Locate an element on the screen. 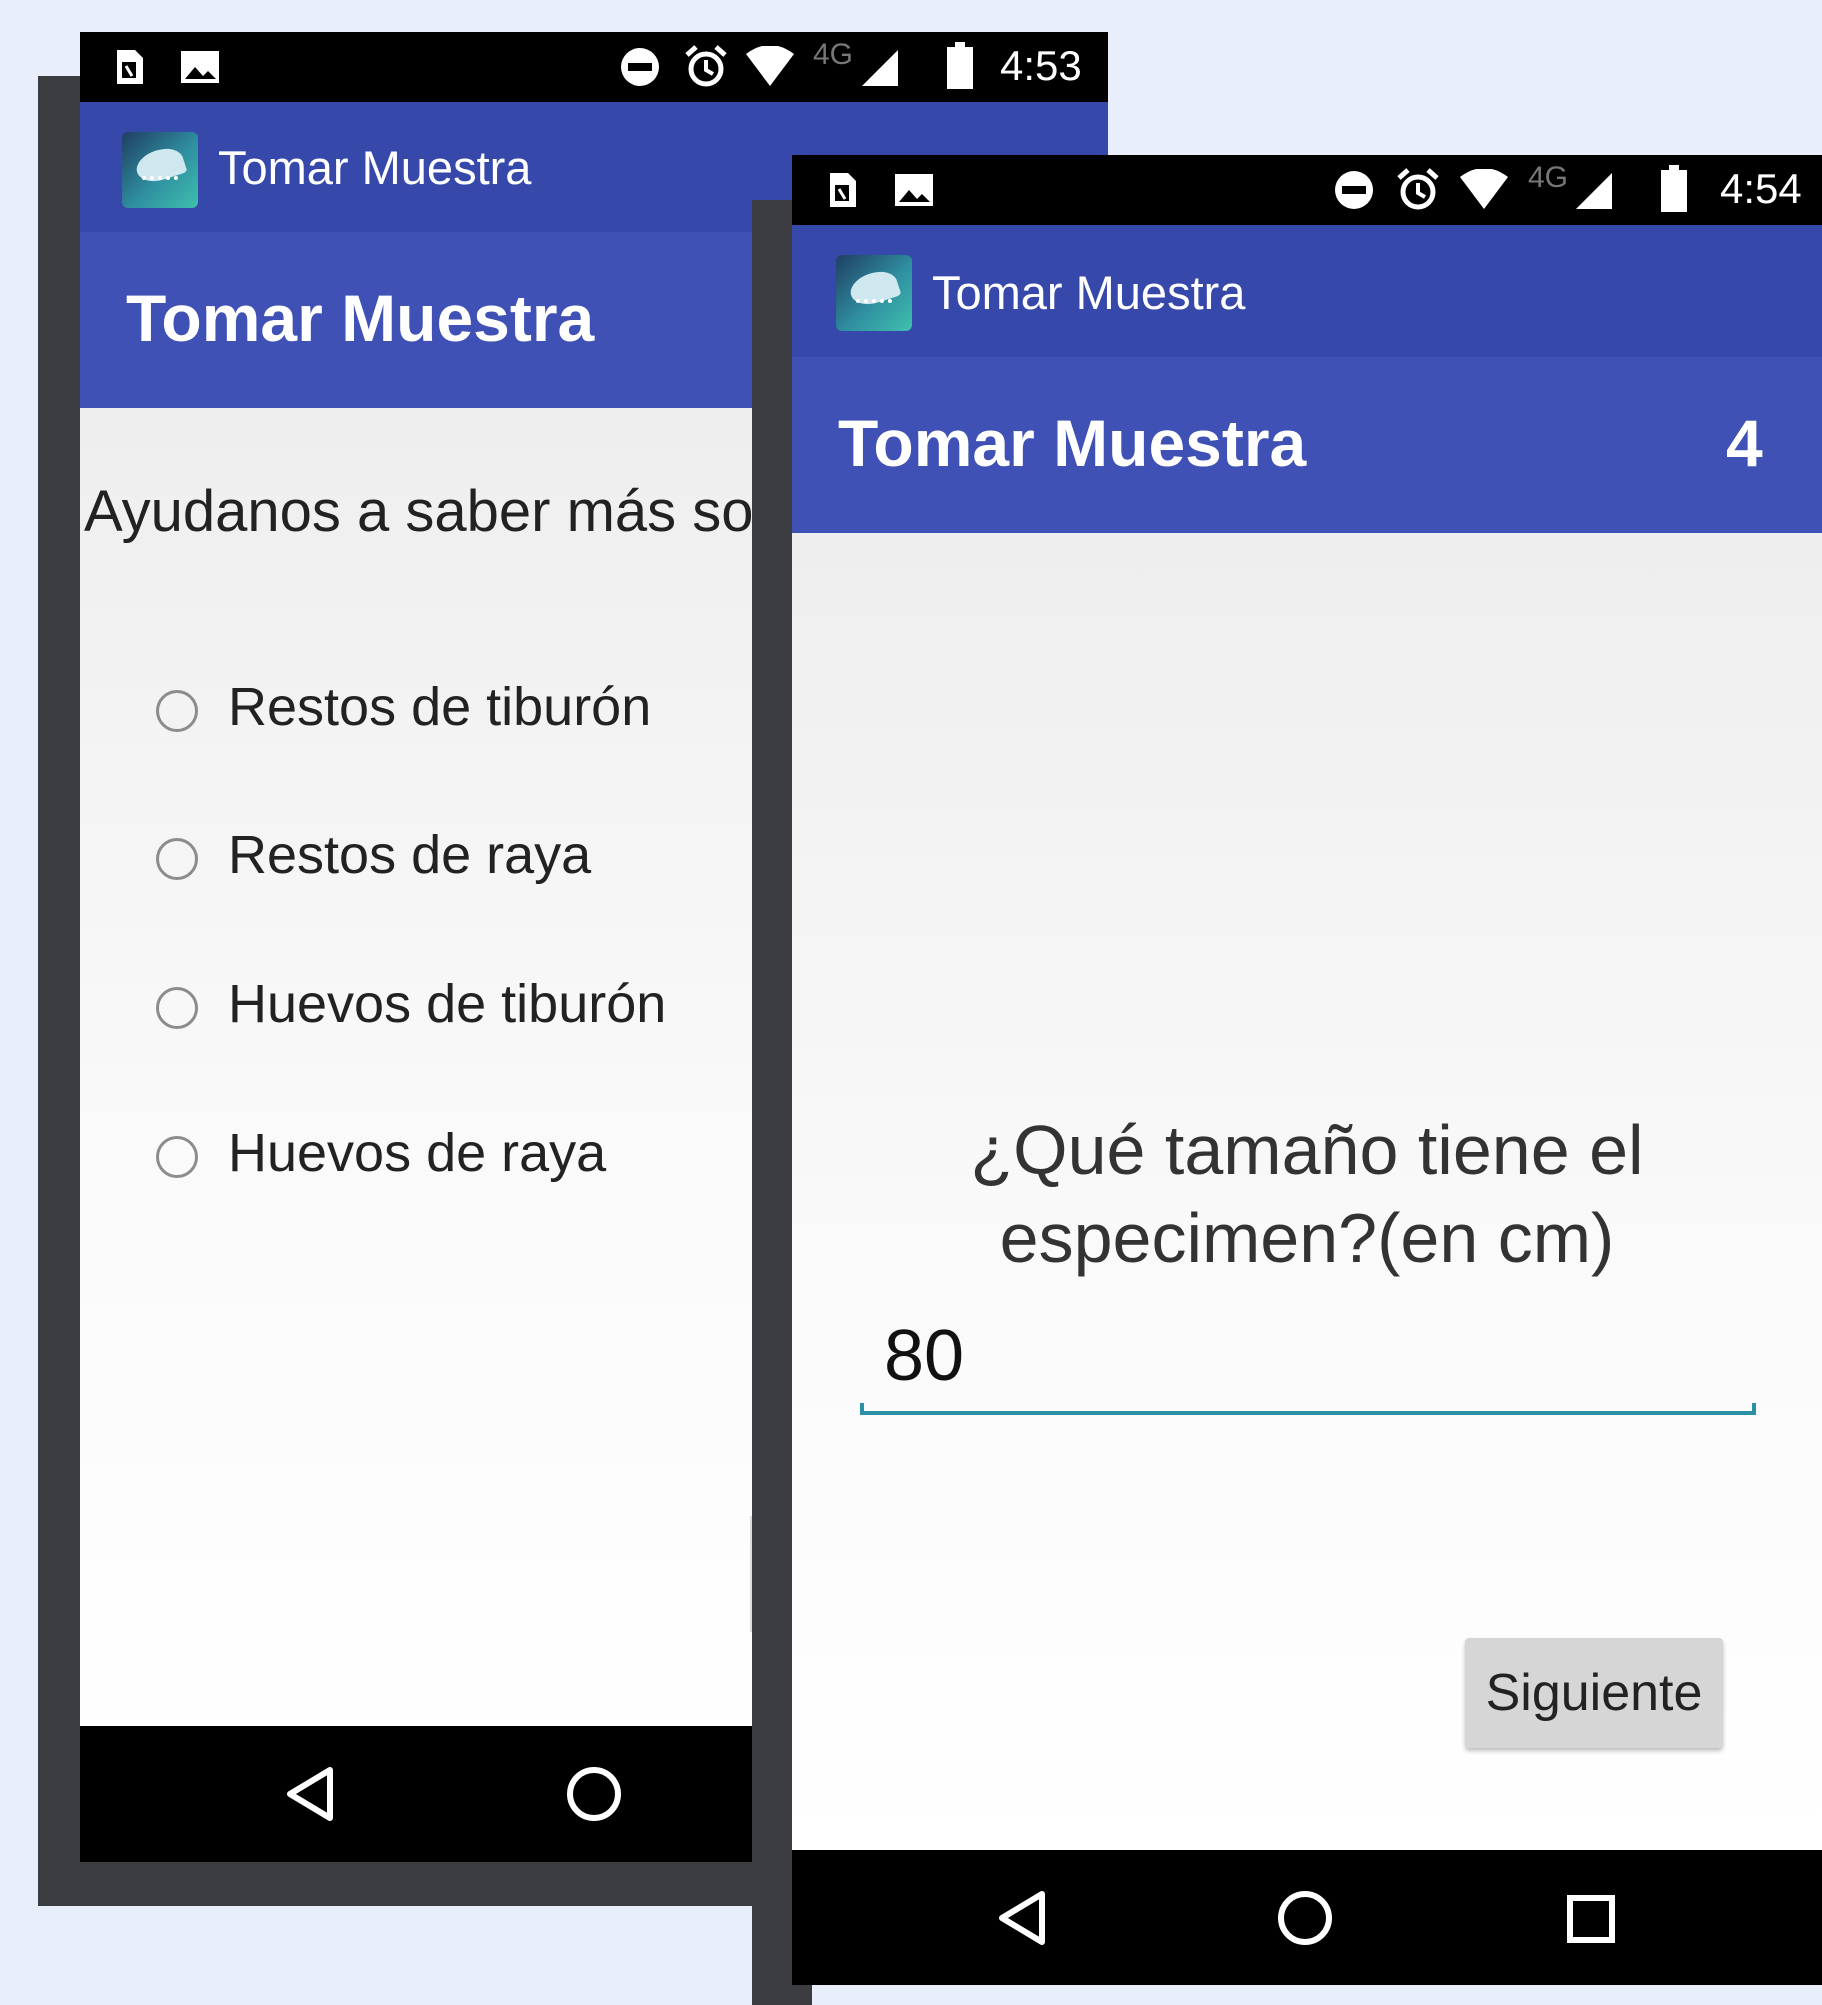 The image size is (1822, 2005). recents-icon is located at coordinates (1591, 1919).